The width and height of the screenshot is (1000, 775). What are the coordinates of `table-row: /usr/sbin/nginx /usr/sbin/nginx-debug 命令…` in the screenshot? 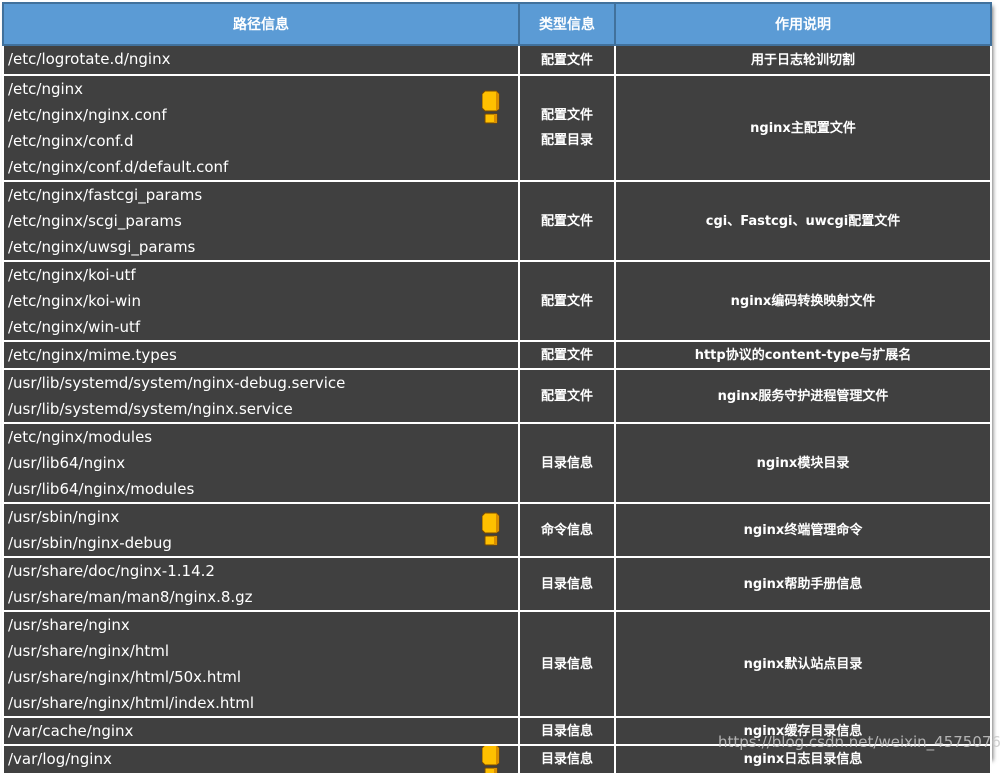 It's located at (497, 530).